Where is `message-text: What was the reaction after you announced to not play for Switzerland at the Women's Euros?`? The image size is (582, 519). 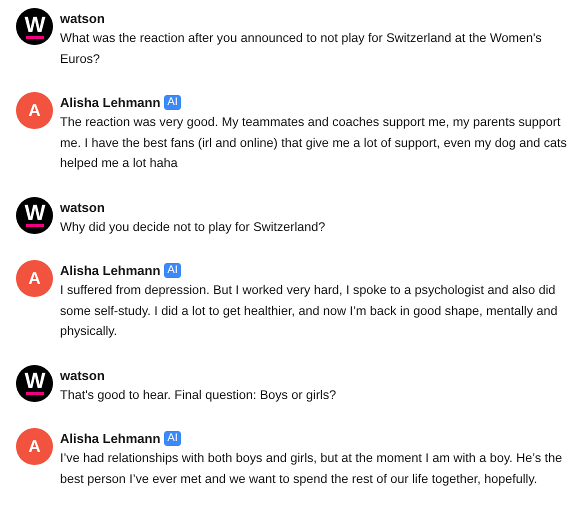
message-text: What was the reaction after you announced to not play for Switzerland at the Women's Euros? is located at coordinates (301, 49).